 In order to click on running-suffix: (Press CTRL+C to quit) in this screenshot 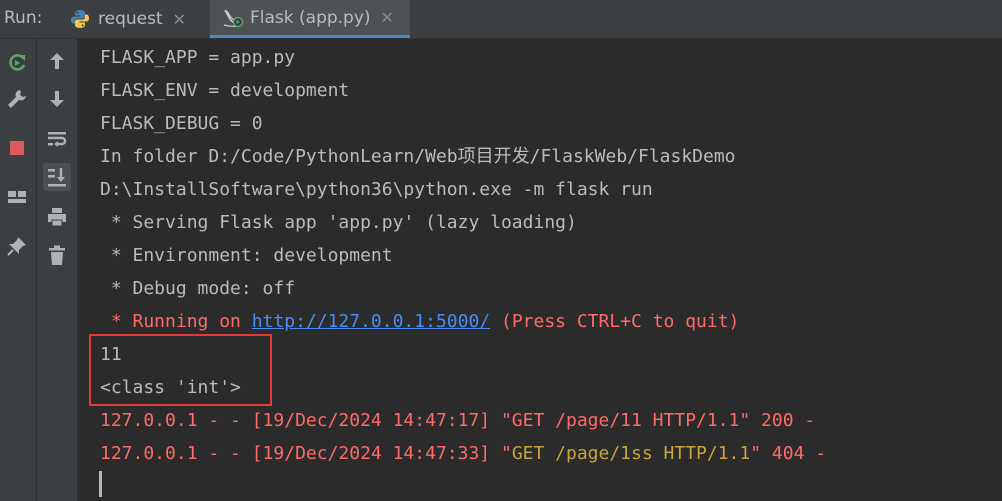, I will do `click(615, 321)`.